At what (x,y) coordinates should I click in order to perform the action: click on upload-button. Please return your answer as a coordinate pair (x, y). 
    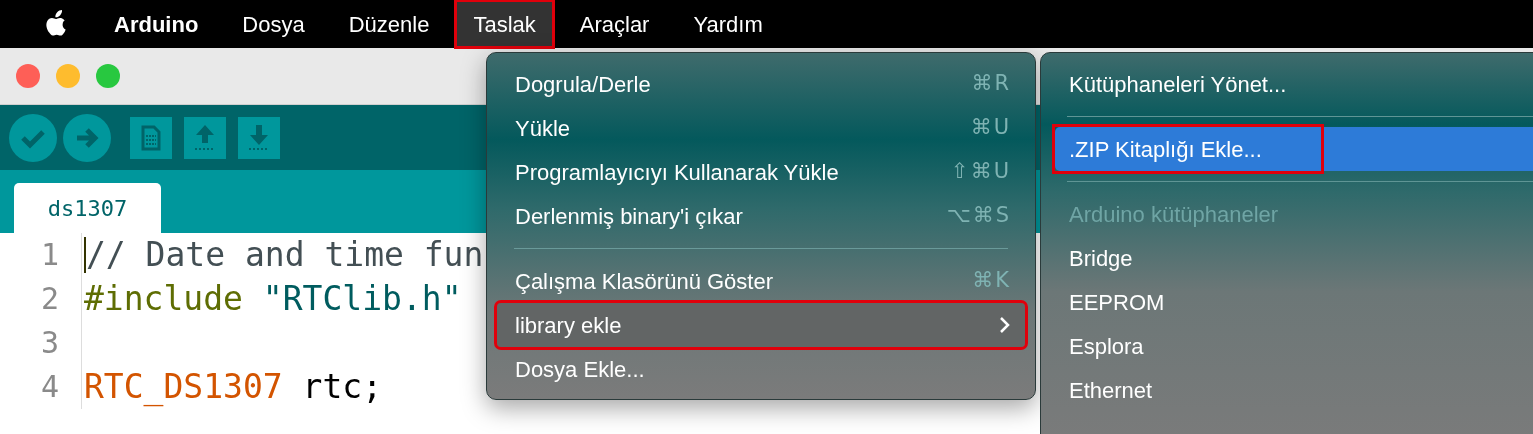
    Looking at the image, I should click on (87, 137).